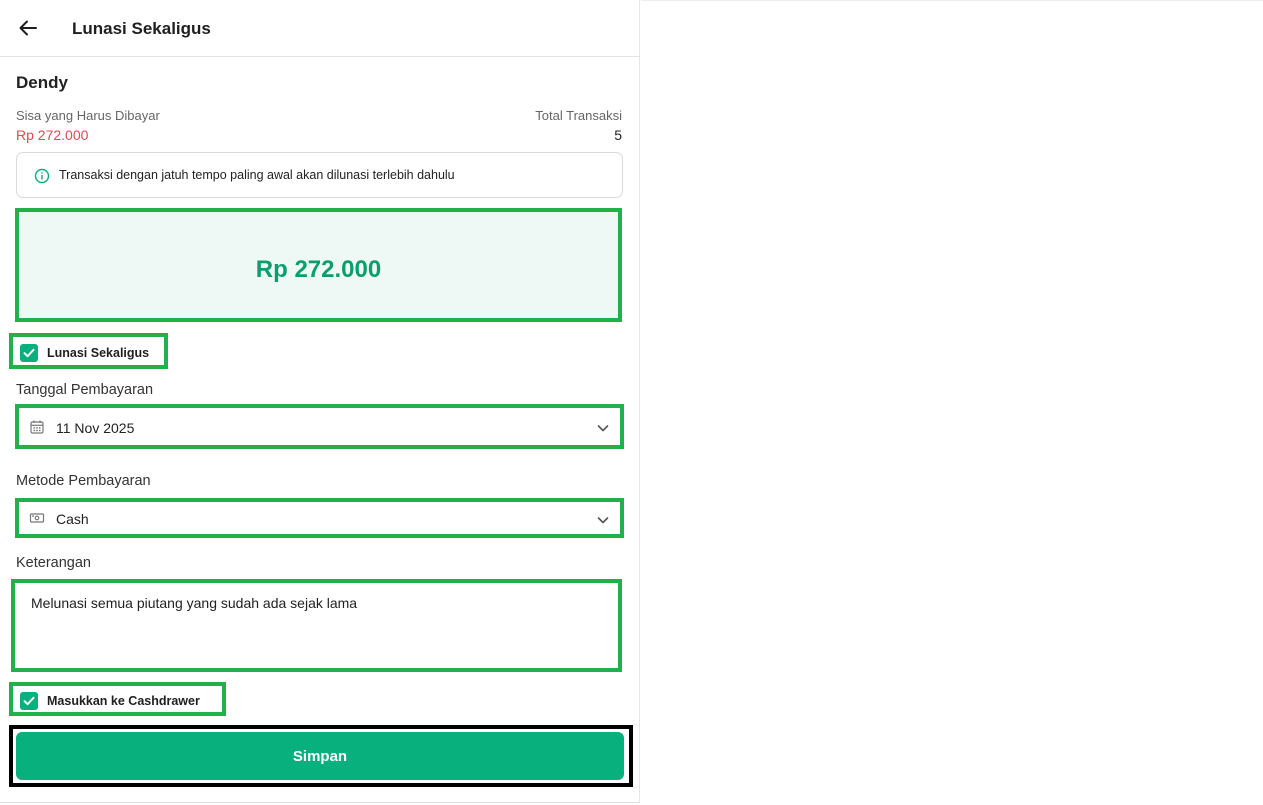 This screenshot has height=805, width=1263. I want to click on checkbox-label: Lunasi Sekaligus, so click(98, 353).